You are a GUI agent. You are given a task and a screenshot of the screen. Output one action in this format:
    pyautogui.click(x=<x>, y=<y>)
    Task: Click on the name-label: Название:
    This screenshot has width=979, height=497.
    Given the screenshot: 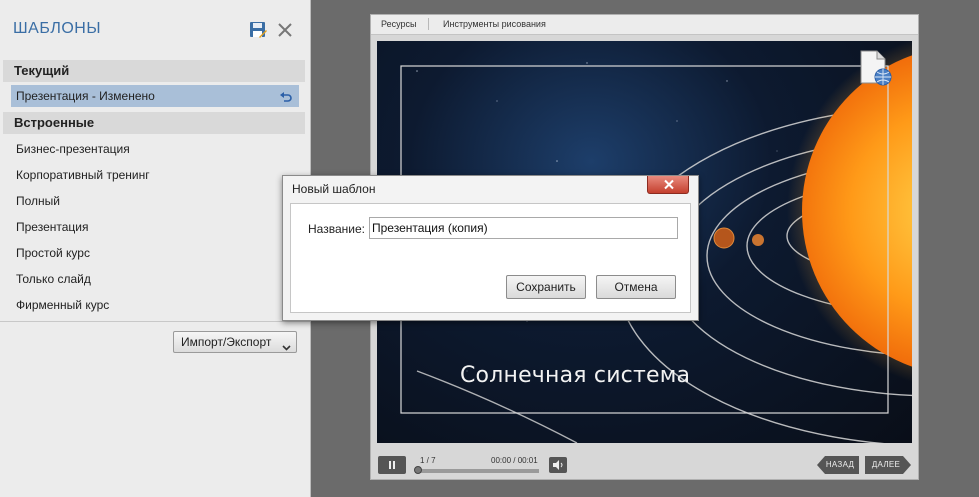 What is the action you would take?
    pyautogui.click(x=336, y=229)
    